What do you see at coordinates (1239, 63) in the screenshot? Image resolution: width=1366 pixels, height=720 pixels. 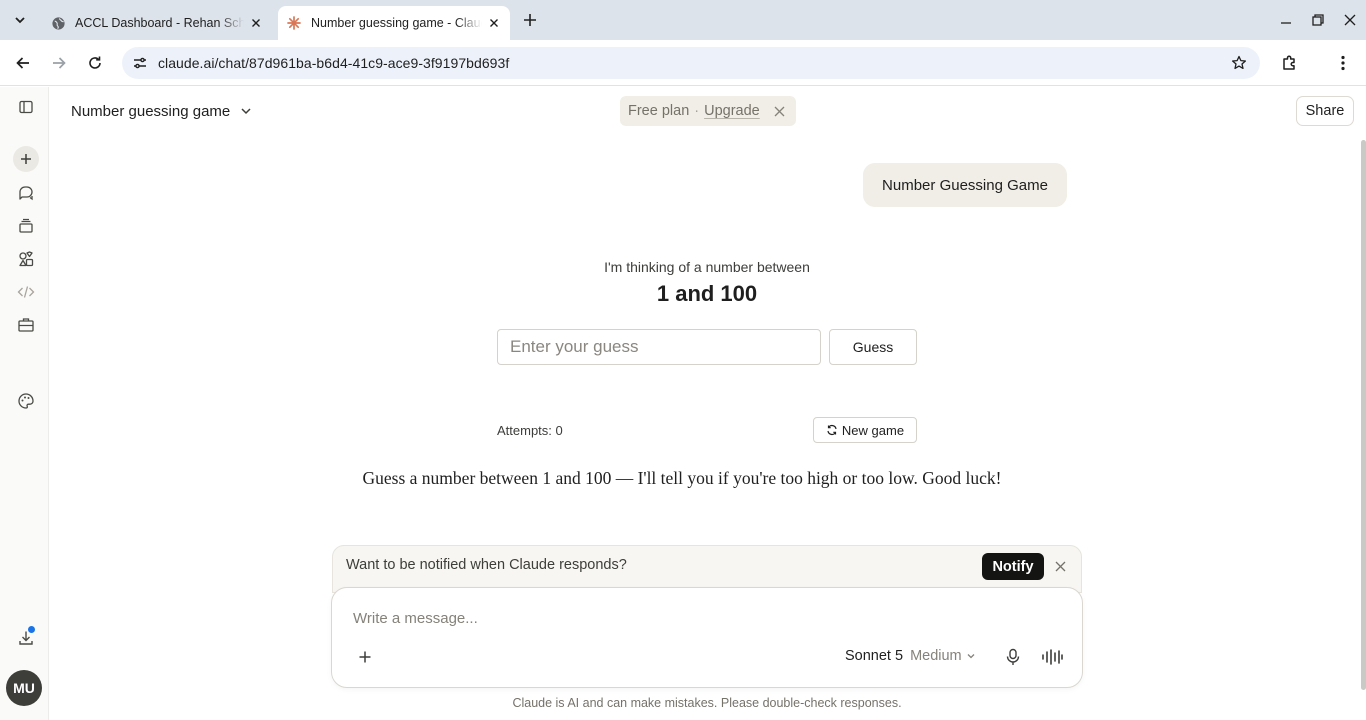 I see `bookmark-star-icon` at bounding box center [1239, 63].